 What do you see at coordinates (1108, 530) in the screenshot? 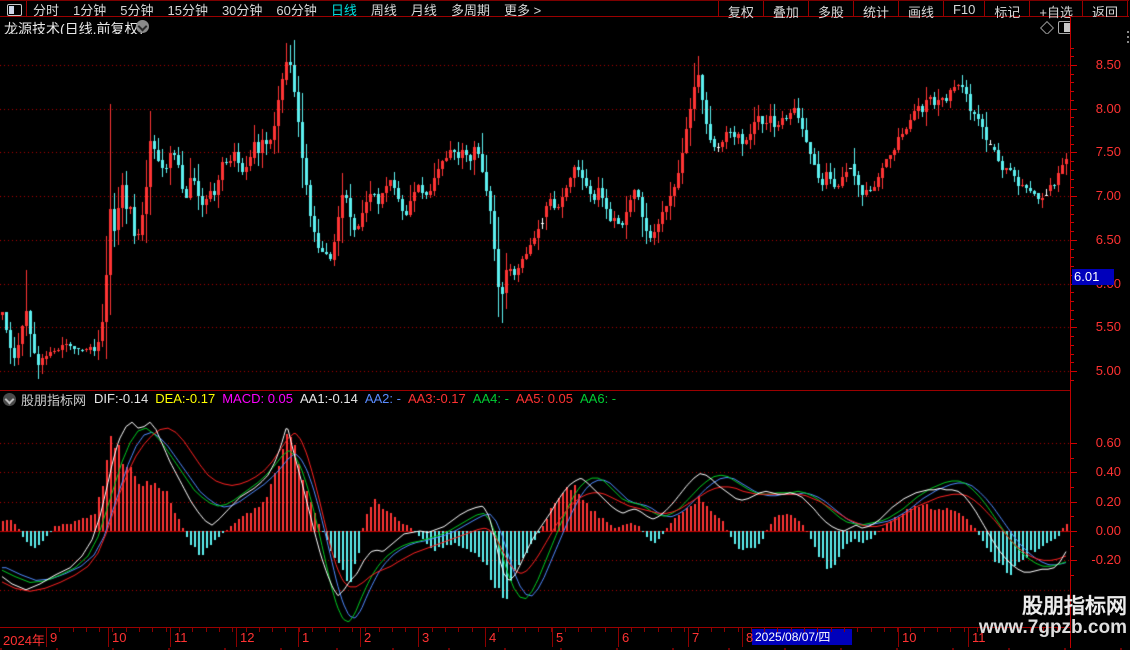
I see `indicator-label-0.00: 0.00` at bounding box center [1108, 530].